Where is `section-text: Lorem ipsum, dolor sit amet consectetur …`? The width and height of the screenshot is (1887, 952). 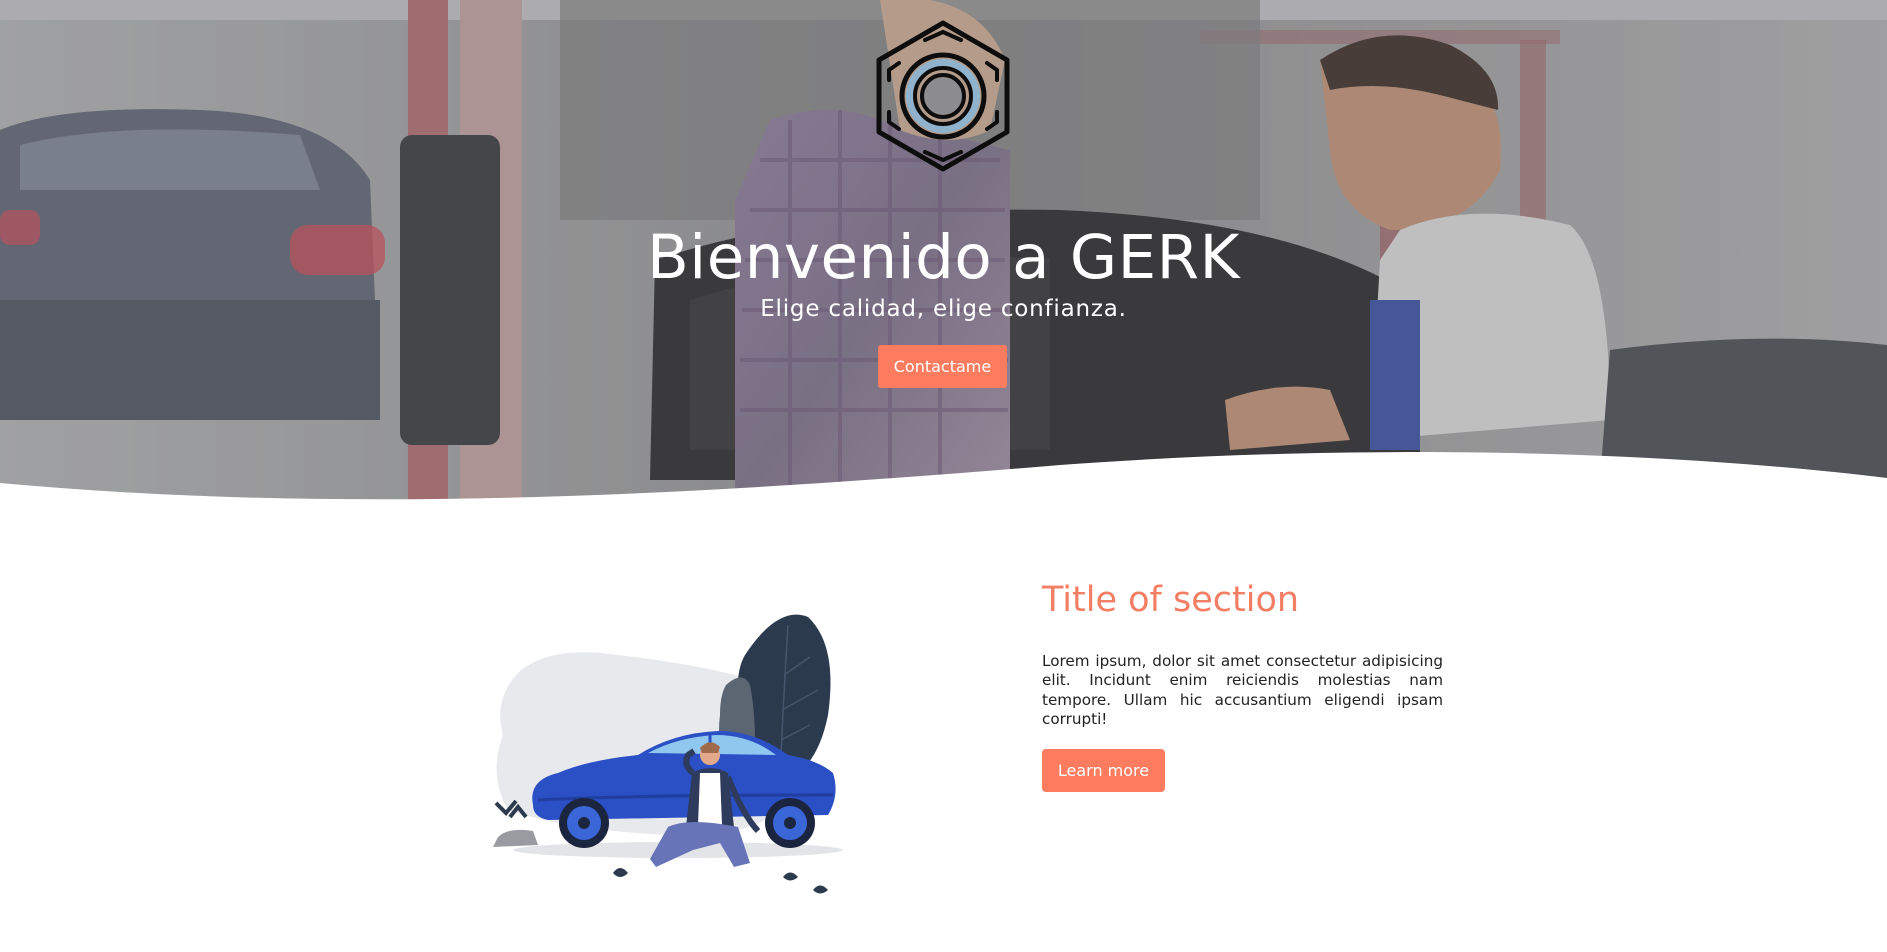
section-text: Lorem ipsum, dolor sit amet consectetur … is located at coordinates (1242, 690).